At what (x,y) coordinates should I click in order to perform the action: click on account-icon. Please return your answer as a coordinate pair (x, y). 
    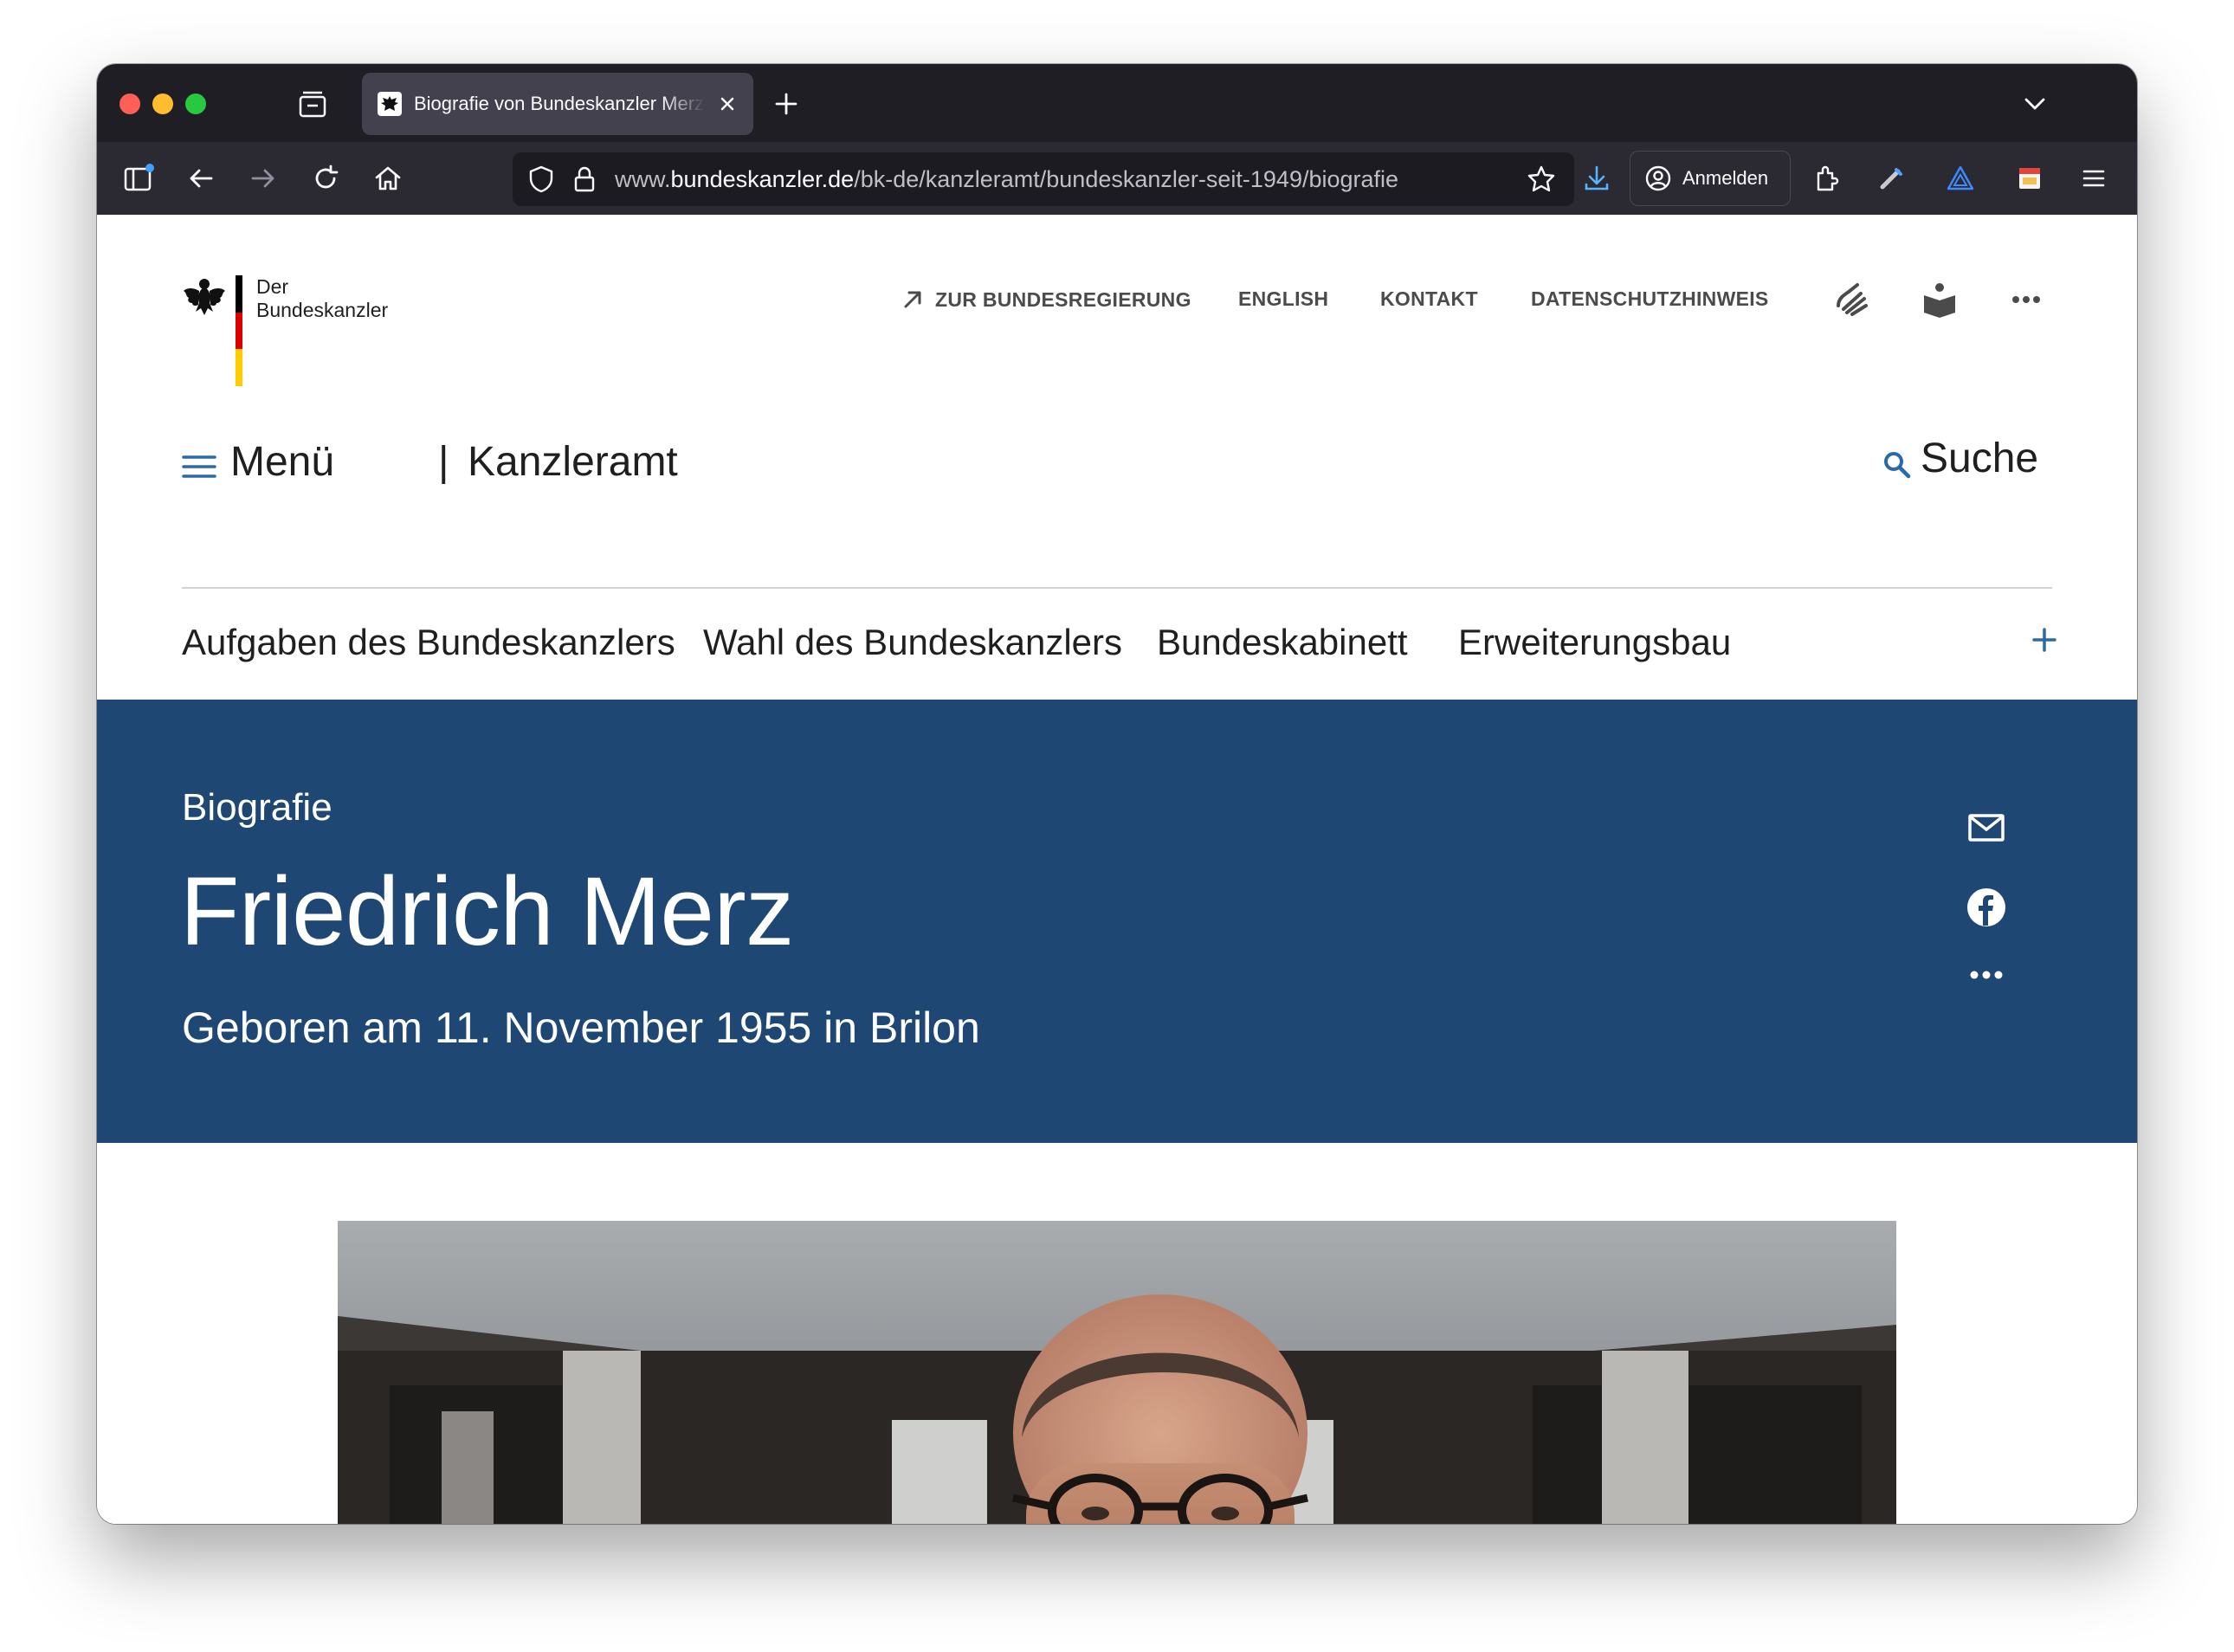
    Looking at the image, I should click on (1658, 178).